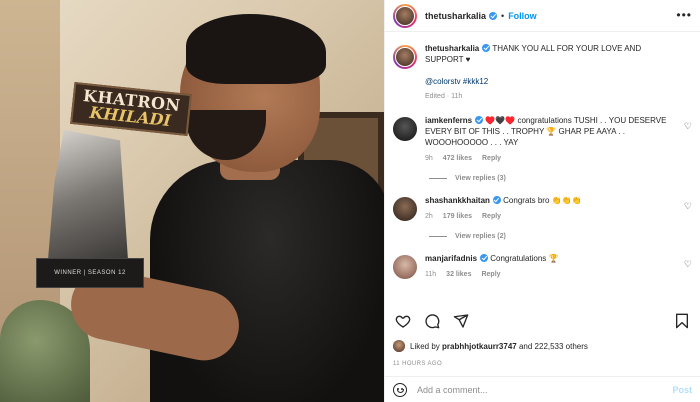  Describe the element at coordinates (429, 158) in the screenshot. I see `comment-time: 9h` at that location.